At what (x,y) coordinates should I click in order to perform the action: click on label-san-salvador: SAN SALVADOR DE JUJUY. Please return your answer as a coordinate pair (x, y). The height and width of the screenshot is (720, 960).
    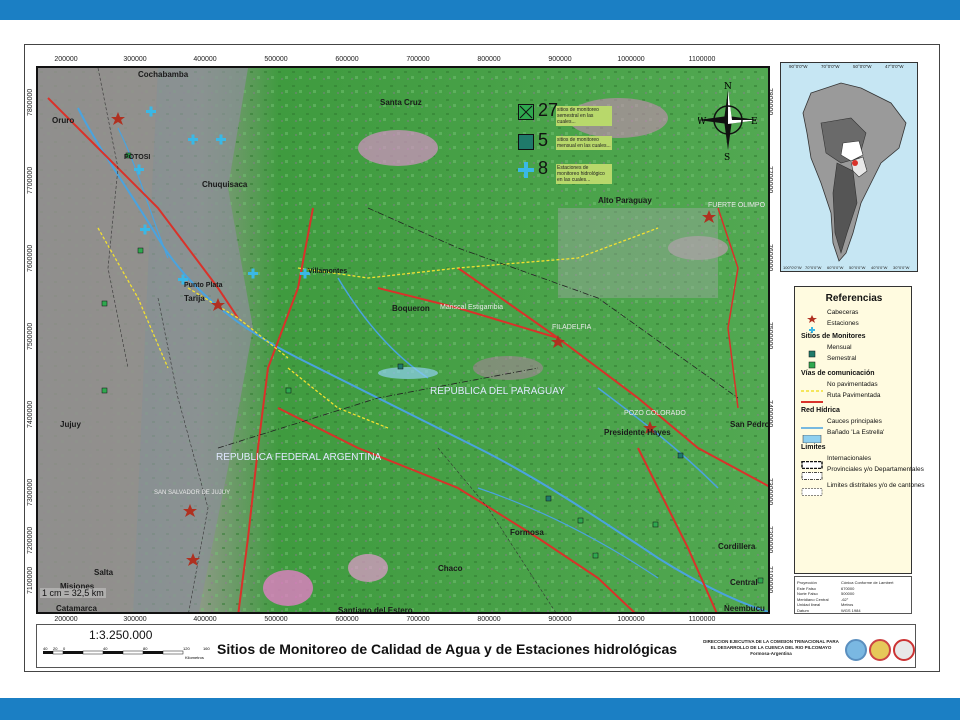
    Looking at the image, I should click on (192, 493).